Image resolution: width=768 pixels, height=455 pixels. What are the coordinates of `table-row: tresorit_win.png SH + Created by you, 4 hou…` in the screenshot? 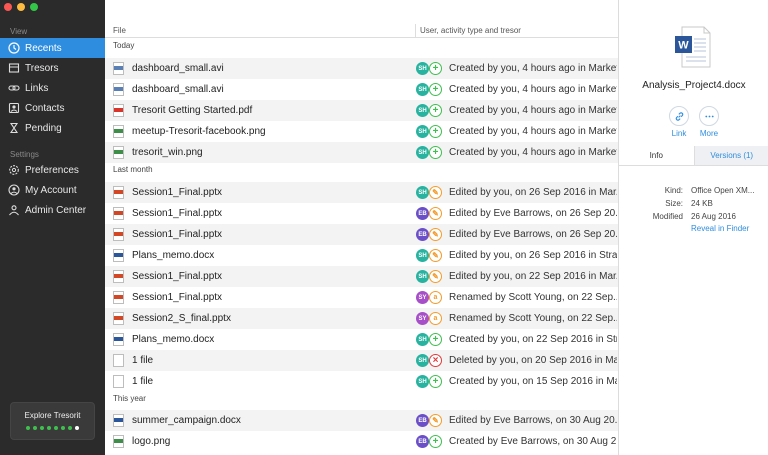 It's located at (361, 152).